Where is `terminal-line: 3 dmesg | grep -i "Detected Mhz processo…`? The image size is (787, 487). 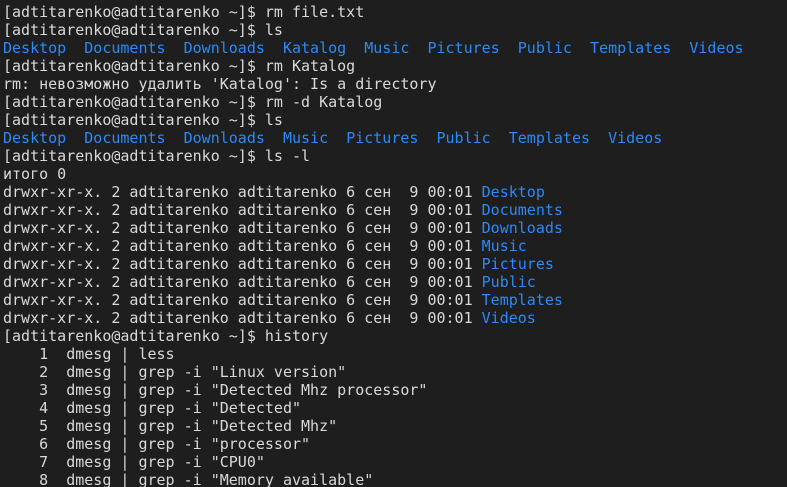 terminal-line: 3 dmesg | grep -i "Detected Mhz processo… is located at coordinates (215, 390).